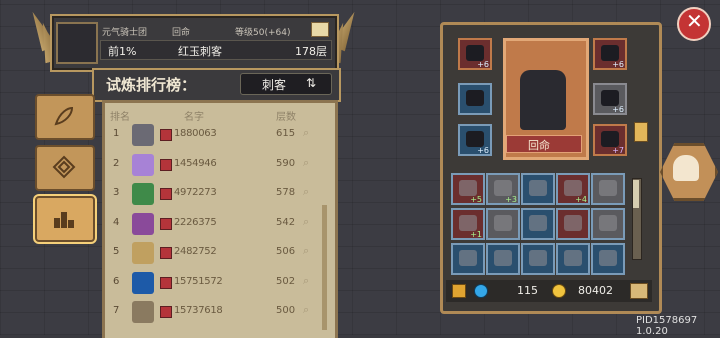 This screenshot has width=720, height=338. What do you see at coordinates (200, 51) in the screenshot?
I see `player-title: 红玉刺客` at bounding box center [200, 51].